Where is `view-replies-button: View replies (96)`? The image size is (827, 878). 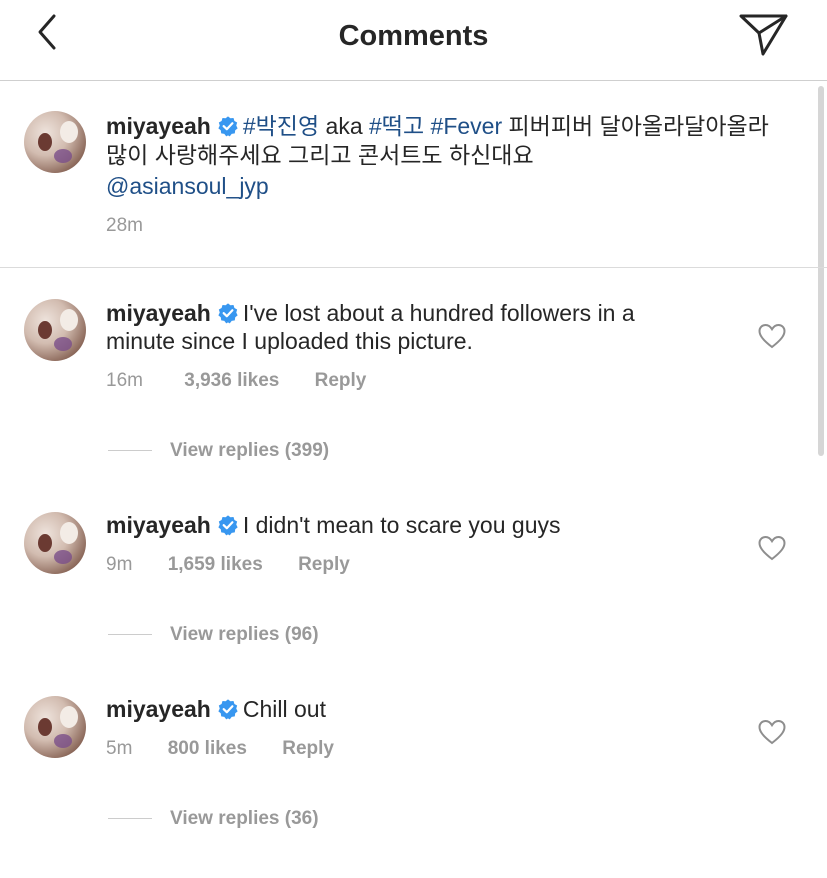
view-replies-button: View replies (96) is located at coordinates (213, 635).